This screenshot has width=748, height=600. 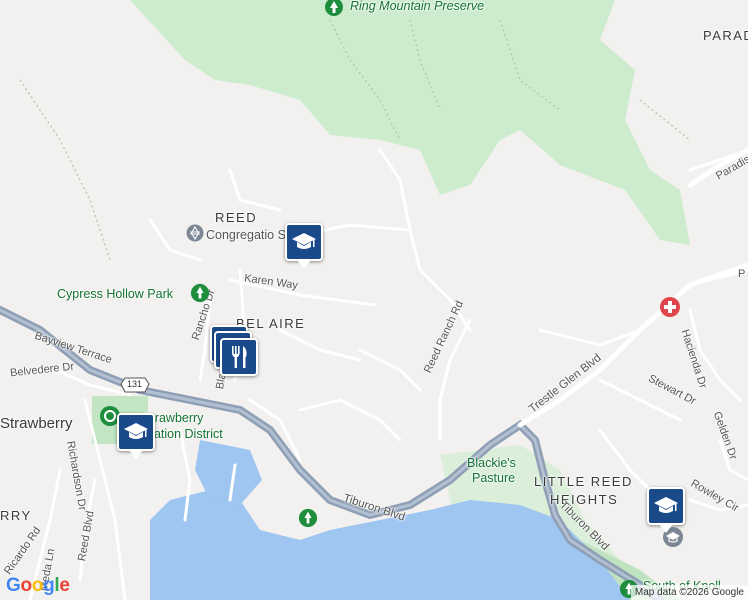 What do you see at coordinates (689, 592) in the screenshot?
I see `map-attribution: Map data ©2026 Google` at bounding box center [689, 592].